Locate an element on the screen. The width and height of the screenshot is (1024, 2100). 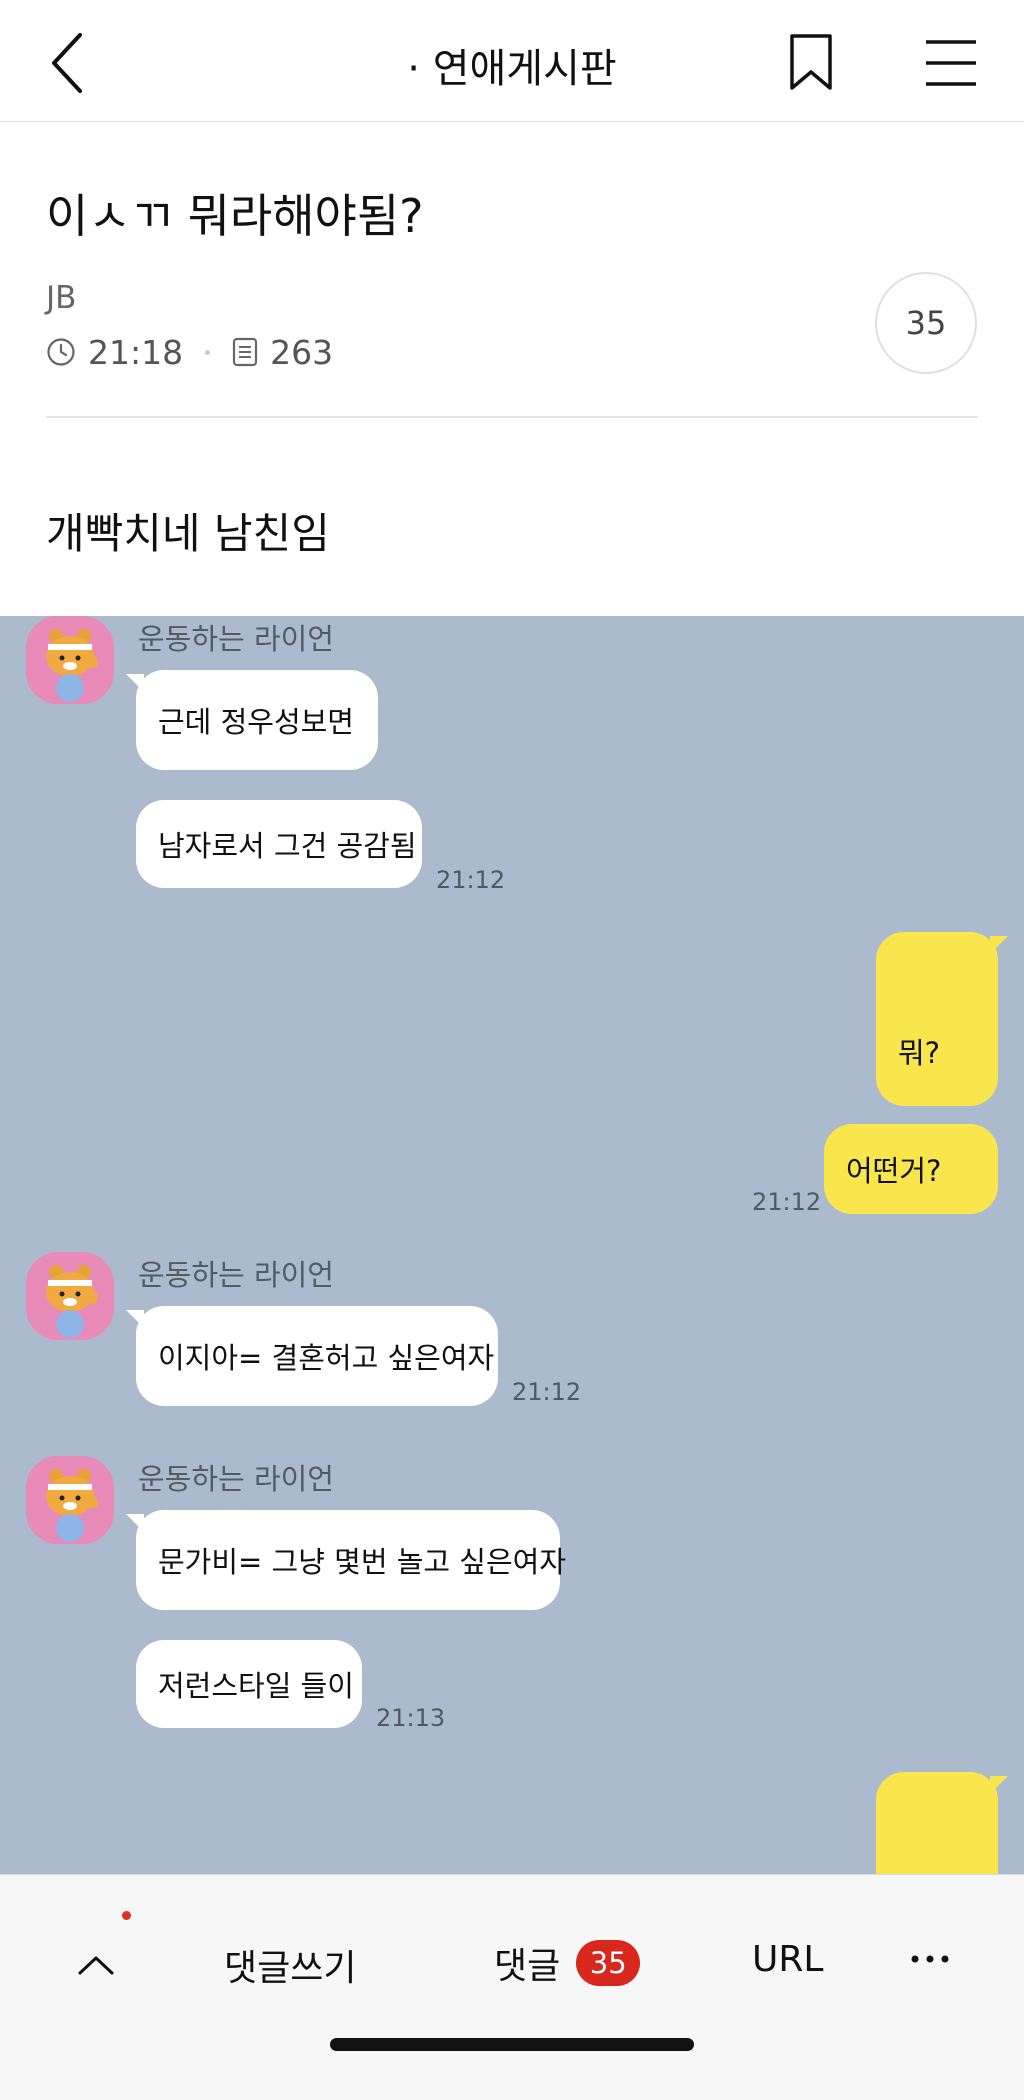
top-navigation-bar: · 연애게시판 is located at coordinates (512, 61).